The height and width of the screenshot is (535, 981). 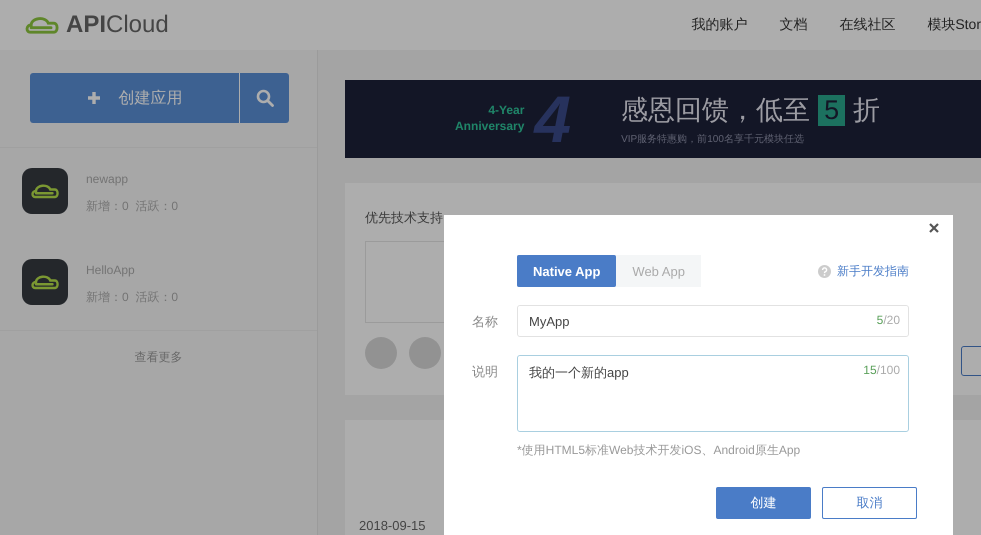 I want to click on field-label: 说明, so click(x=485, y=372).